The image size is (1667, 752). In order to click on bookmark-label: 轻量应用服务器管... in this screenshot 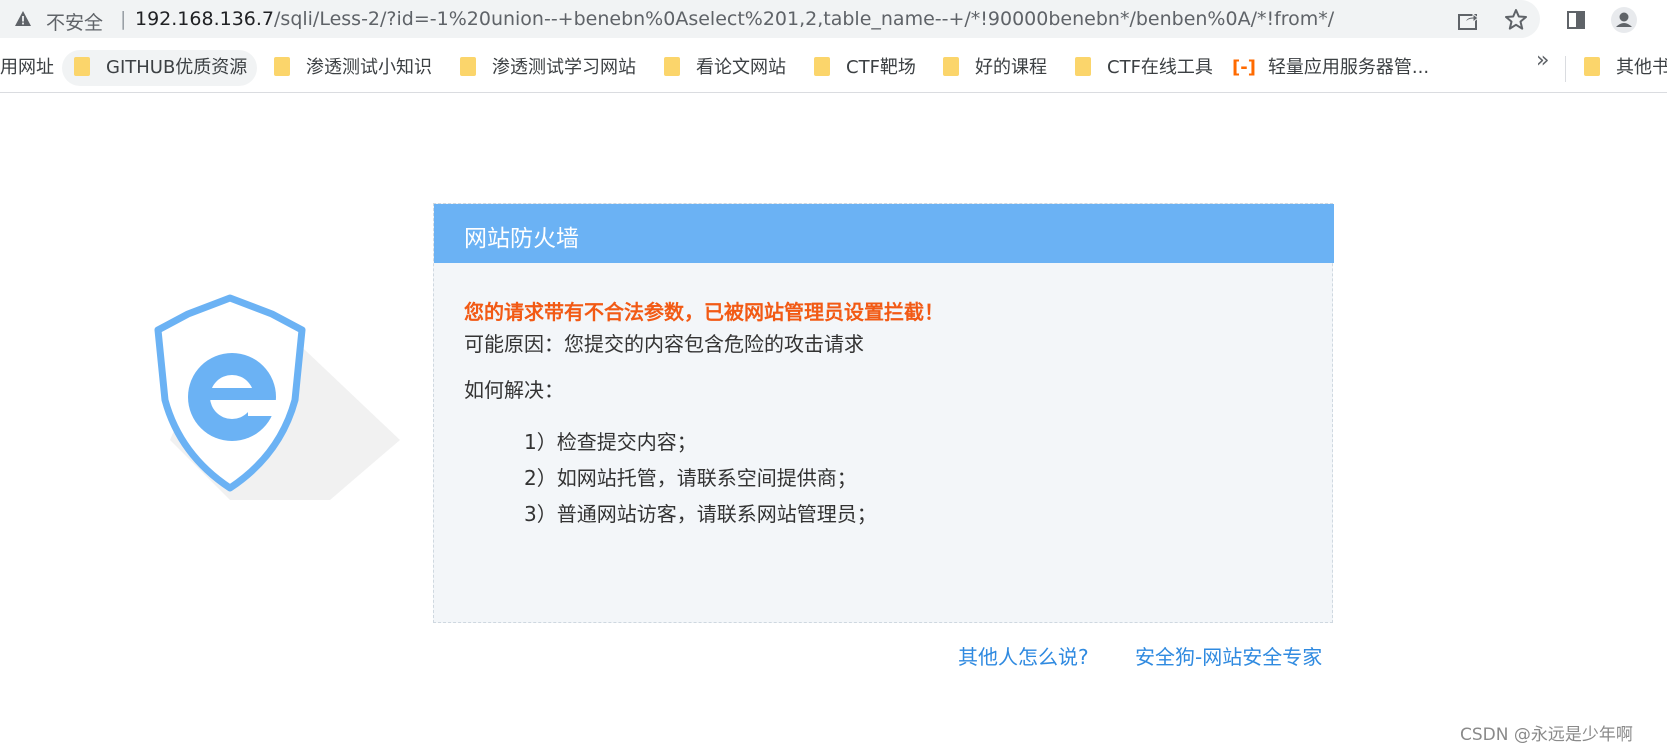, I will do `click(1348, 67)`.